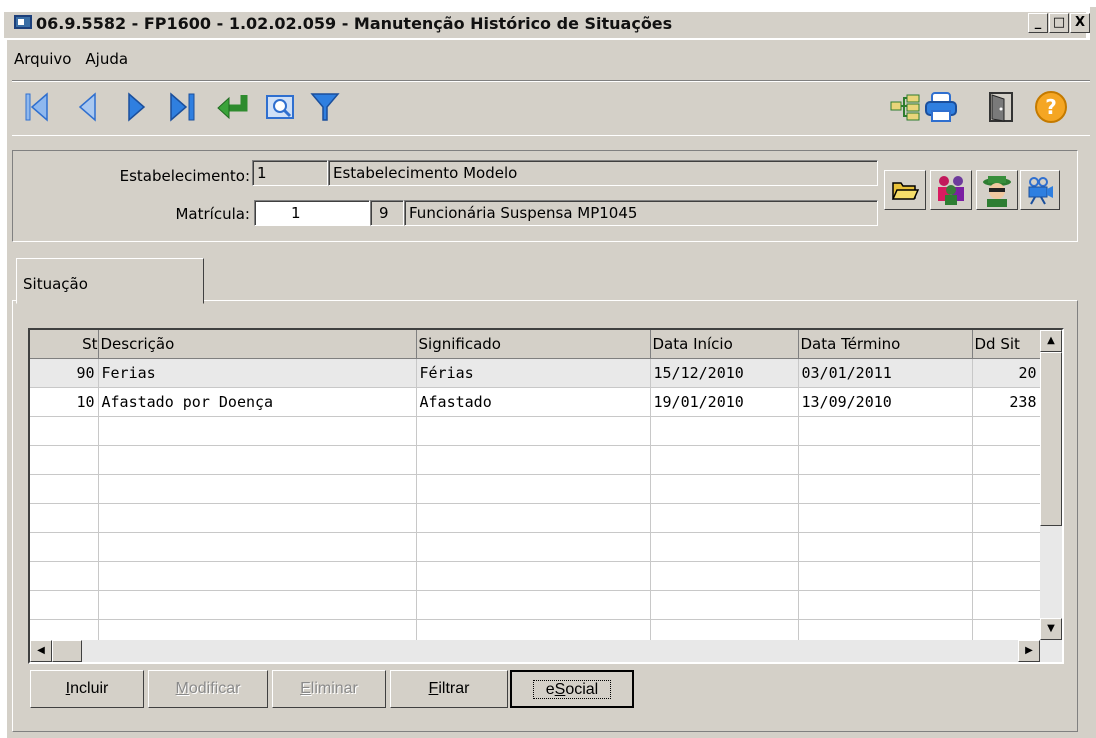 Image resolution: width=1096 pixels, height=738 pixels. What do you see at coordinates (1006, 344) in the screenshot?
I see `column-header-dd-sit: Dd Sit` at bounding box center [1006, 344].